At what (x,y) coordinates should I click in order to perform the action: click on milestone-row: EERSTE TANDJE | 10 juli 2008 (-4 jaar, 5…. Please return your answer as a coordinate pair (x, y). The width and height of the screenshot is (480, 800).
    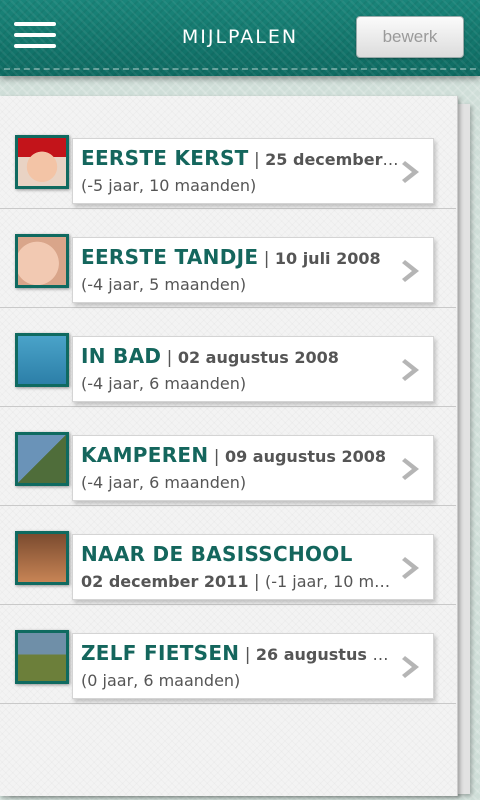
    Looking at the image, I should click on (228, 258).